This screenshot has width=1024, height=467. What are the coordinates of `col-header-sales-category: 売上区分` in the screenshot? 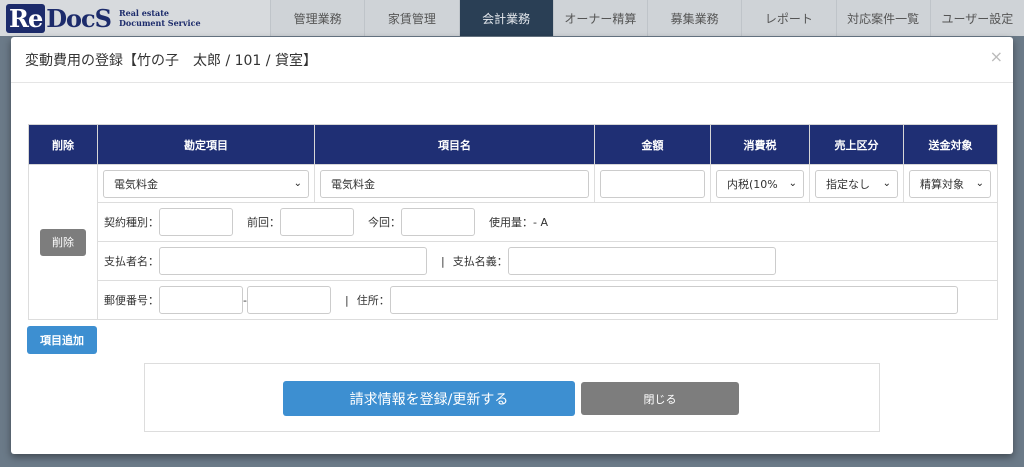 It's located at (856, 144).